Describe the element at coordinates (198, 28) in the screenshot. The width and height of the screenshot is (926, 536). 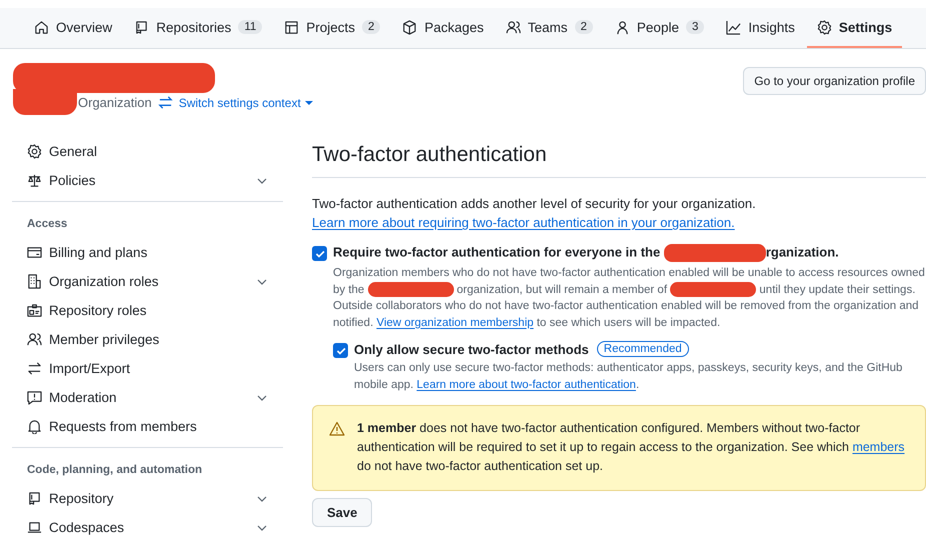
I see `nav-tab: Repositories 11` at that location.